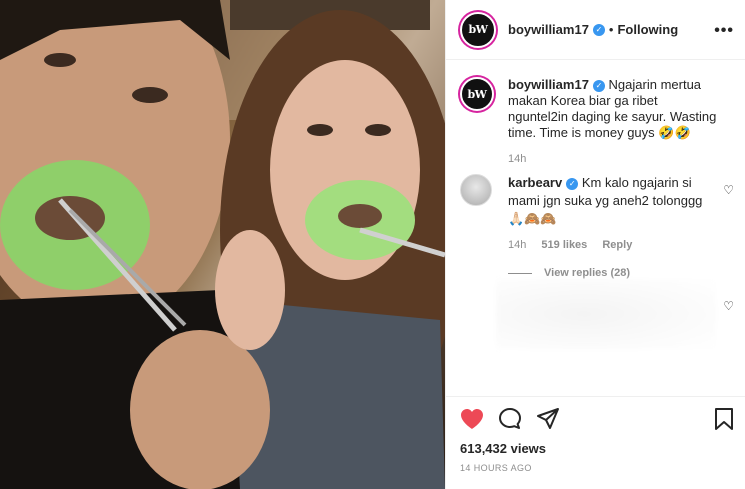  Describe the element at coordinates (503, 448) in the screenshot. I see `view-count: 613,432 views` at that location.